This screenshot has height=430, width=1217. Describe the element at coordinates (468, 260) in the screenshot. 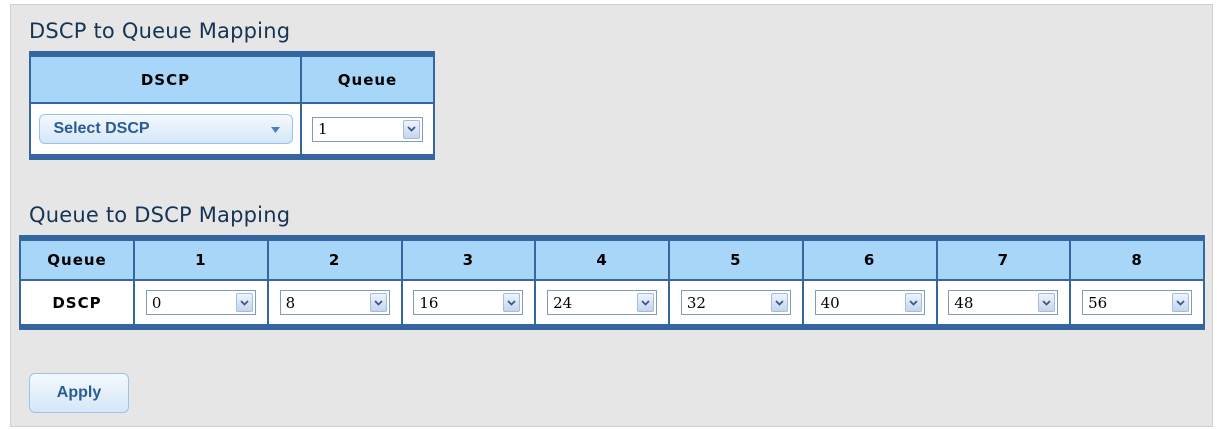

I see `queue-header-3: 3` at that location.